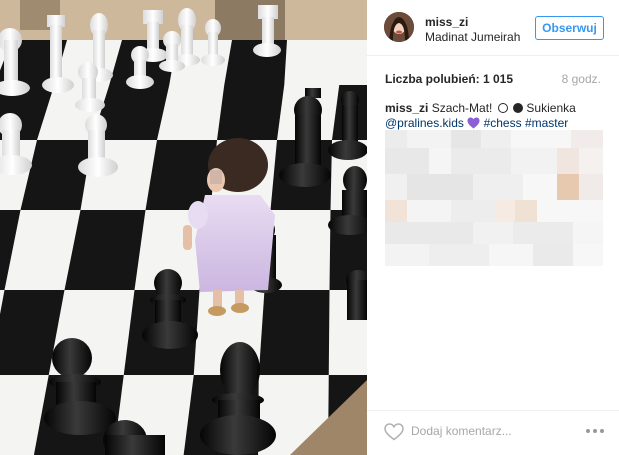  What do you see at coordinates (449, 79) in the screenshot?
I see `likes-count: Liczba polubień: 1 015` at bounding box center [449, 79].